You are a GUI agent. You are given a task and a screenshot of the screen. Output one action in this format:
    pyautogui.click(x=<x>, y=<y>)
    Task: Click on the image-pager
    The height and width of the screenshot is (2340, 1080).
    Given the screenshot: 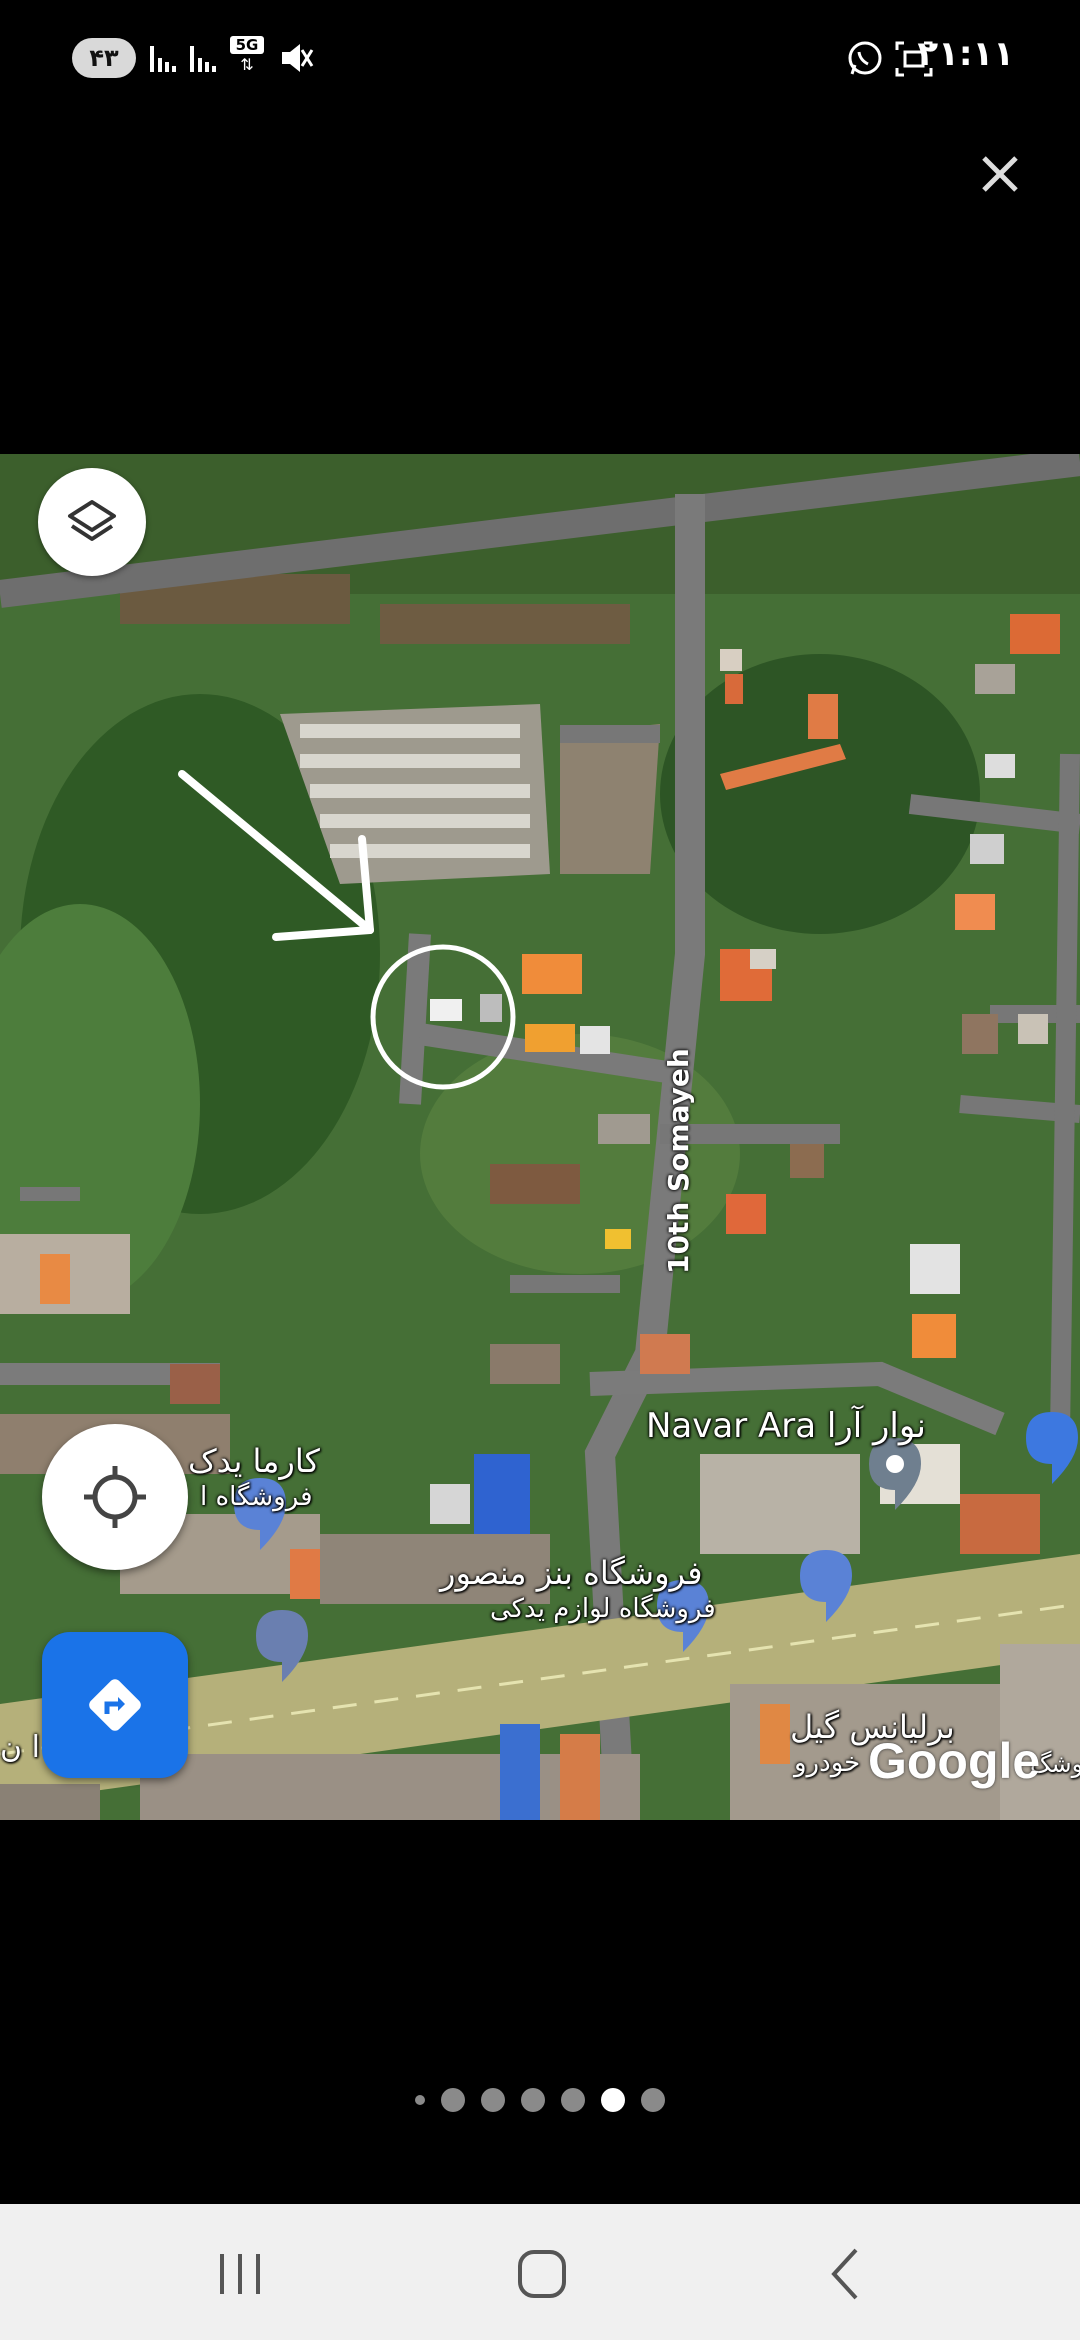 What is the action you would take?
    pyautogui.click(x=540, y=2100)
    